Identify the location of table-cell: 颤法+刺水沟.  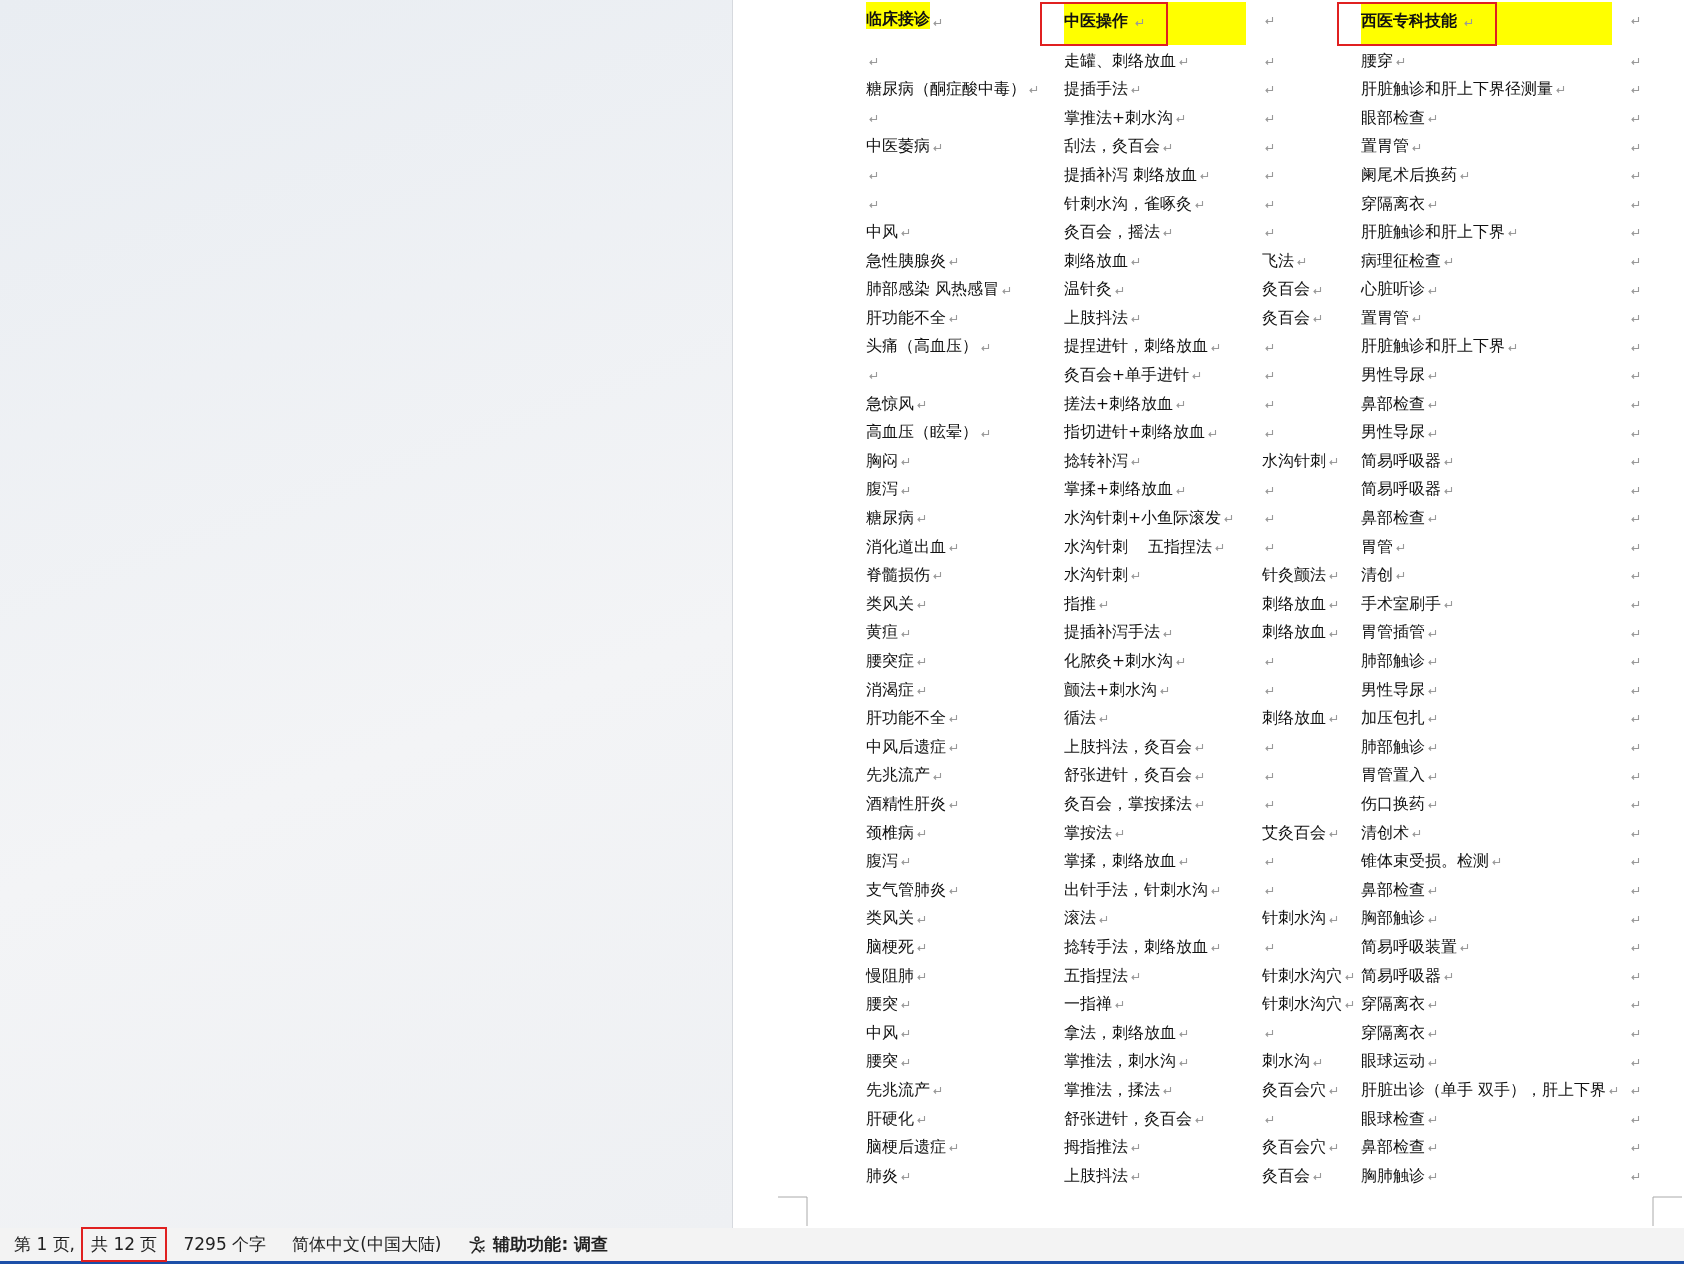
(1110, 690).